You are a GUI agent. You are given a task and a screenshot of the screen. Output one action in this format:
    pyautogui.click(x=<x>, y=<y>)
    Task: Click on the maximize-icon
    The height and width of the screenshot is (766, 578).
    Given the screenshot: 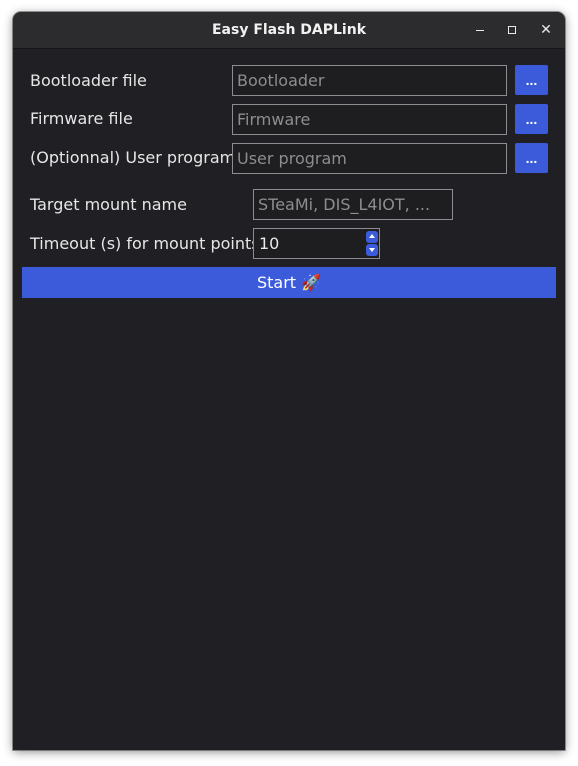 What is the action you would take?
    pyautogui.click(x=512, y=30)
    